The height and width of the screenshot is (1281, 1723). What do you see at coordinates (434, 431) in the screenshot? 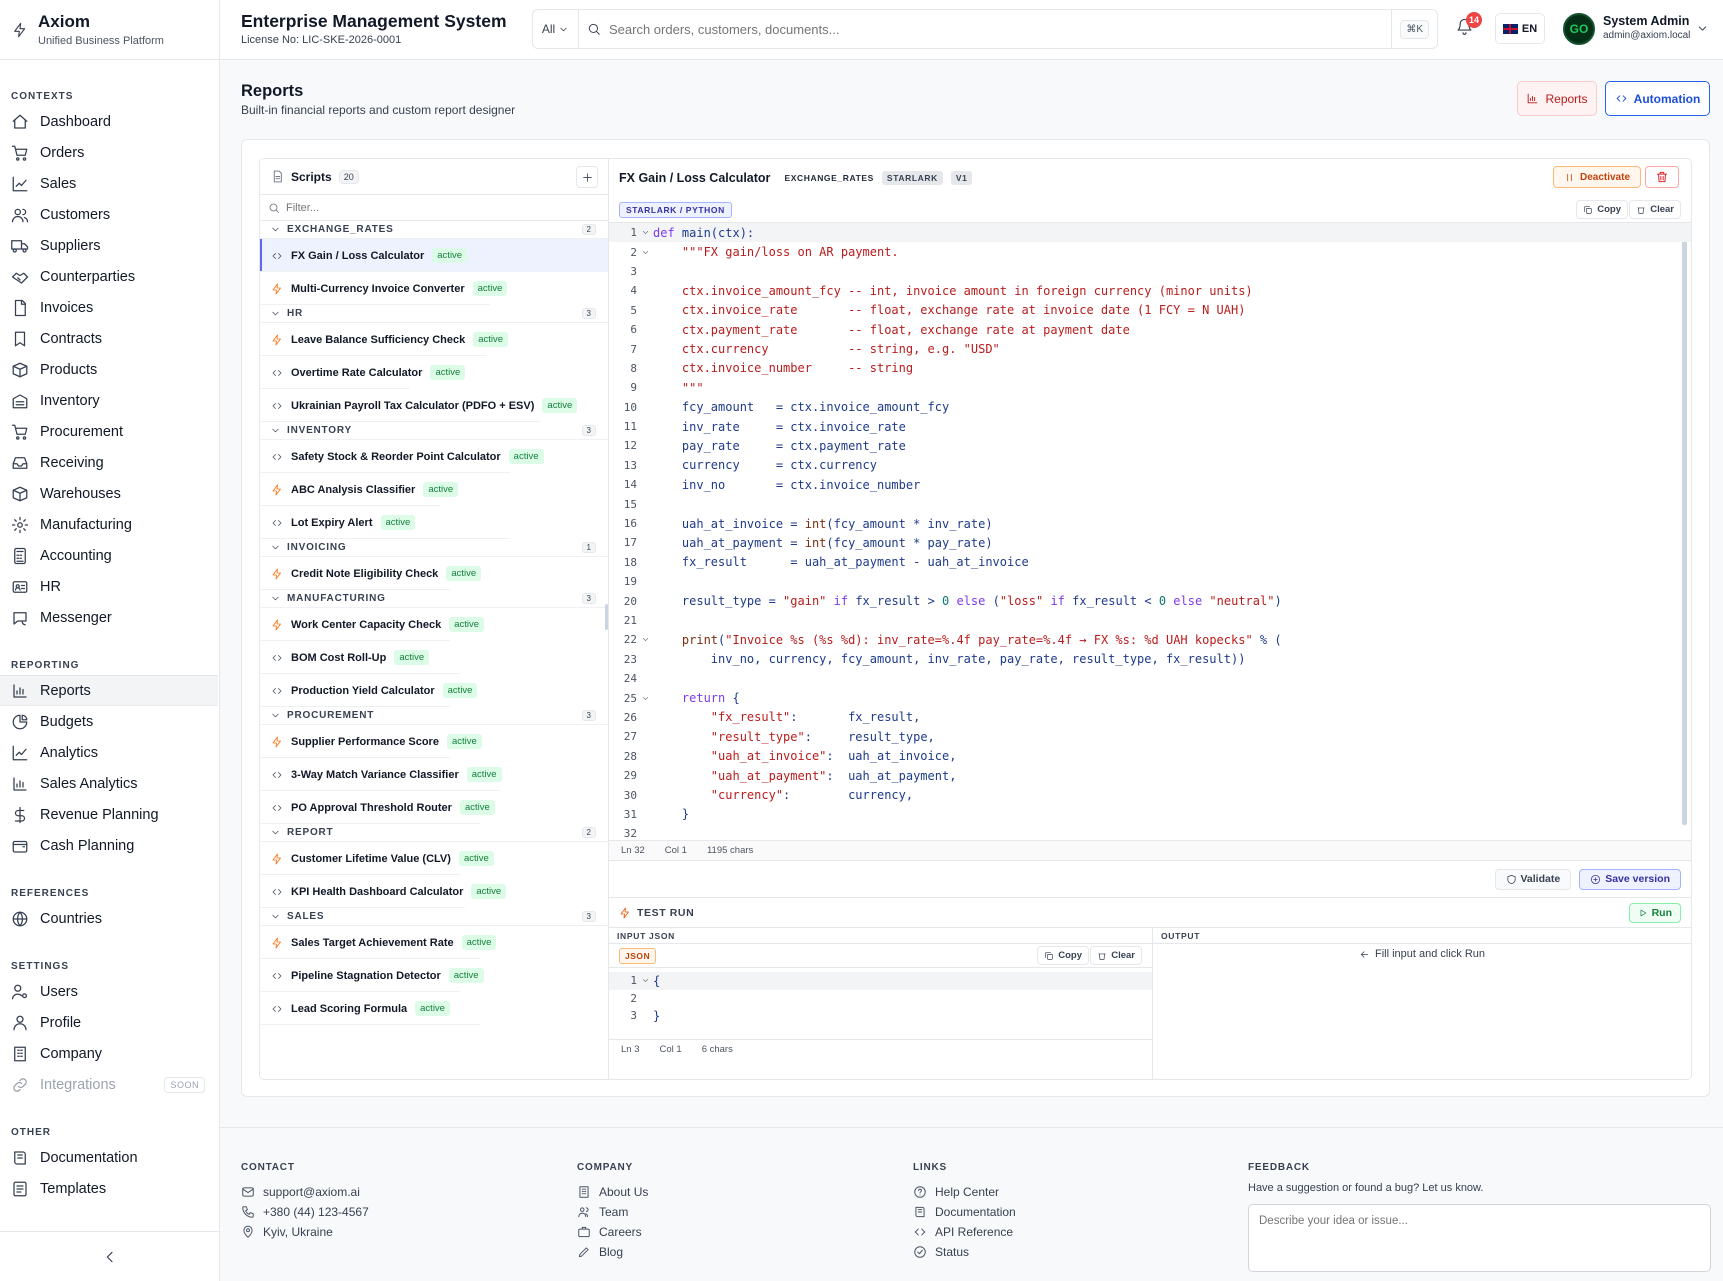
I see `script-group-header: INVENTORY 3` at bounding box center [434, 431].